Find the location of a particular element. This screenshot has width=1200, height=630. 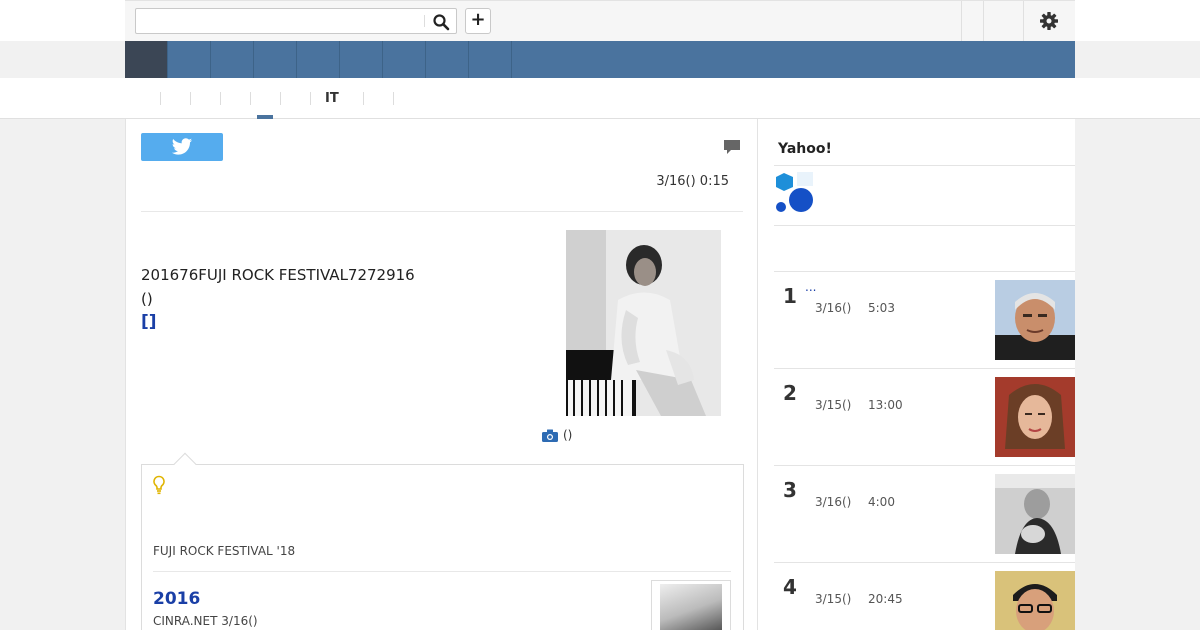

related-thumbnail is located at coordinates (691, 605).